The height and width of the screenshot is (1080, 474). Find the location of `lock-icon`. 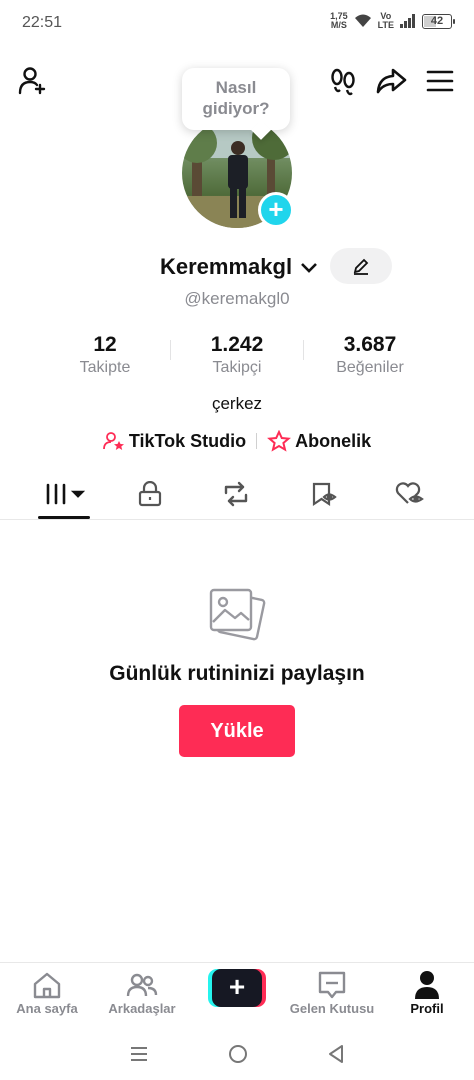

lock-icon is located at coordinates (150, 494).